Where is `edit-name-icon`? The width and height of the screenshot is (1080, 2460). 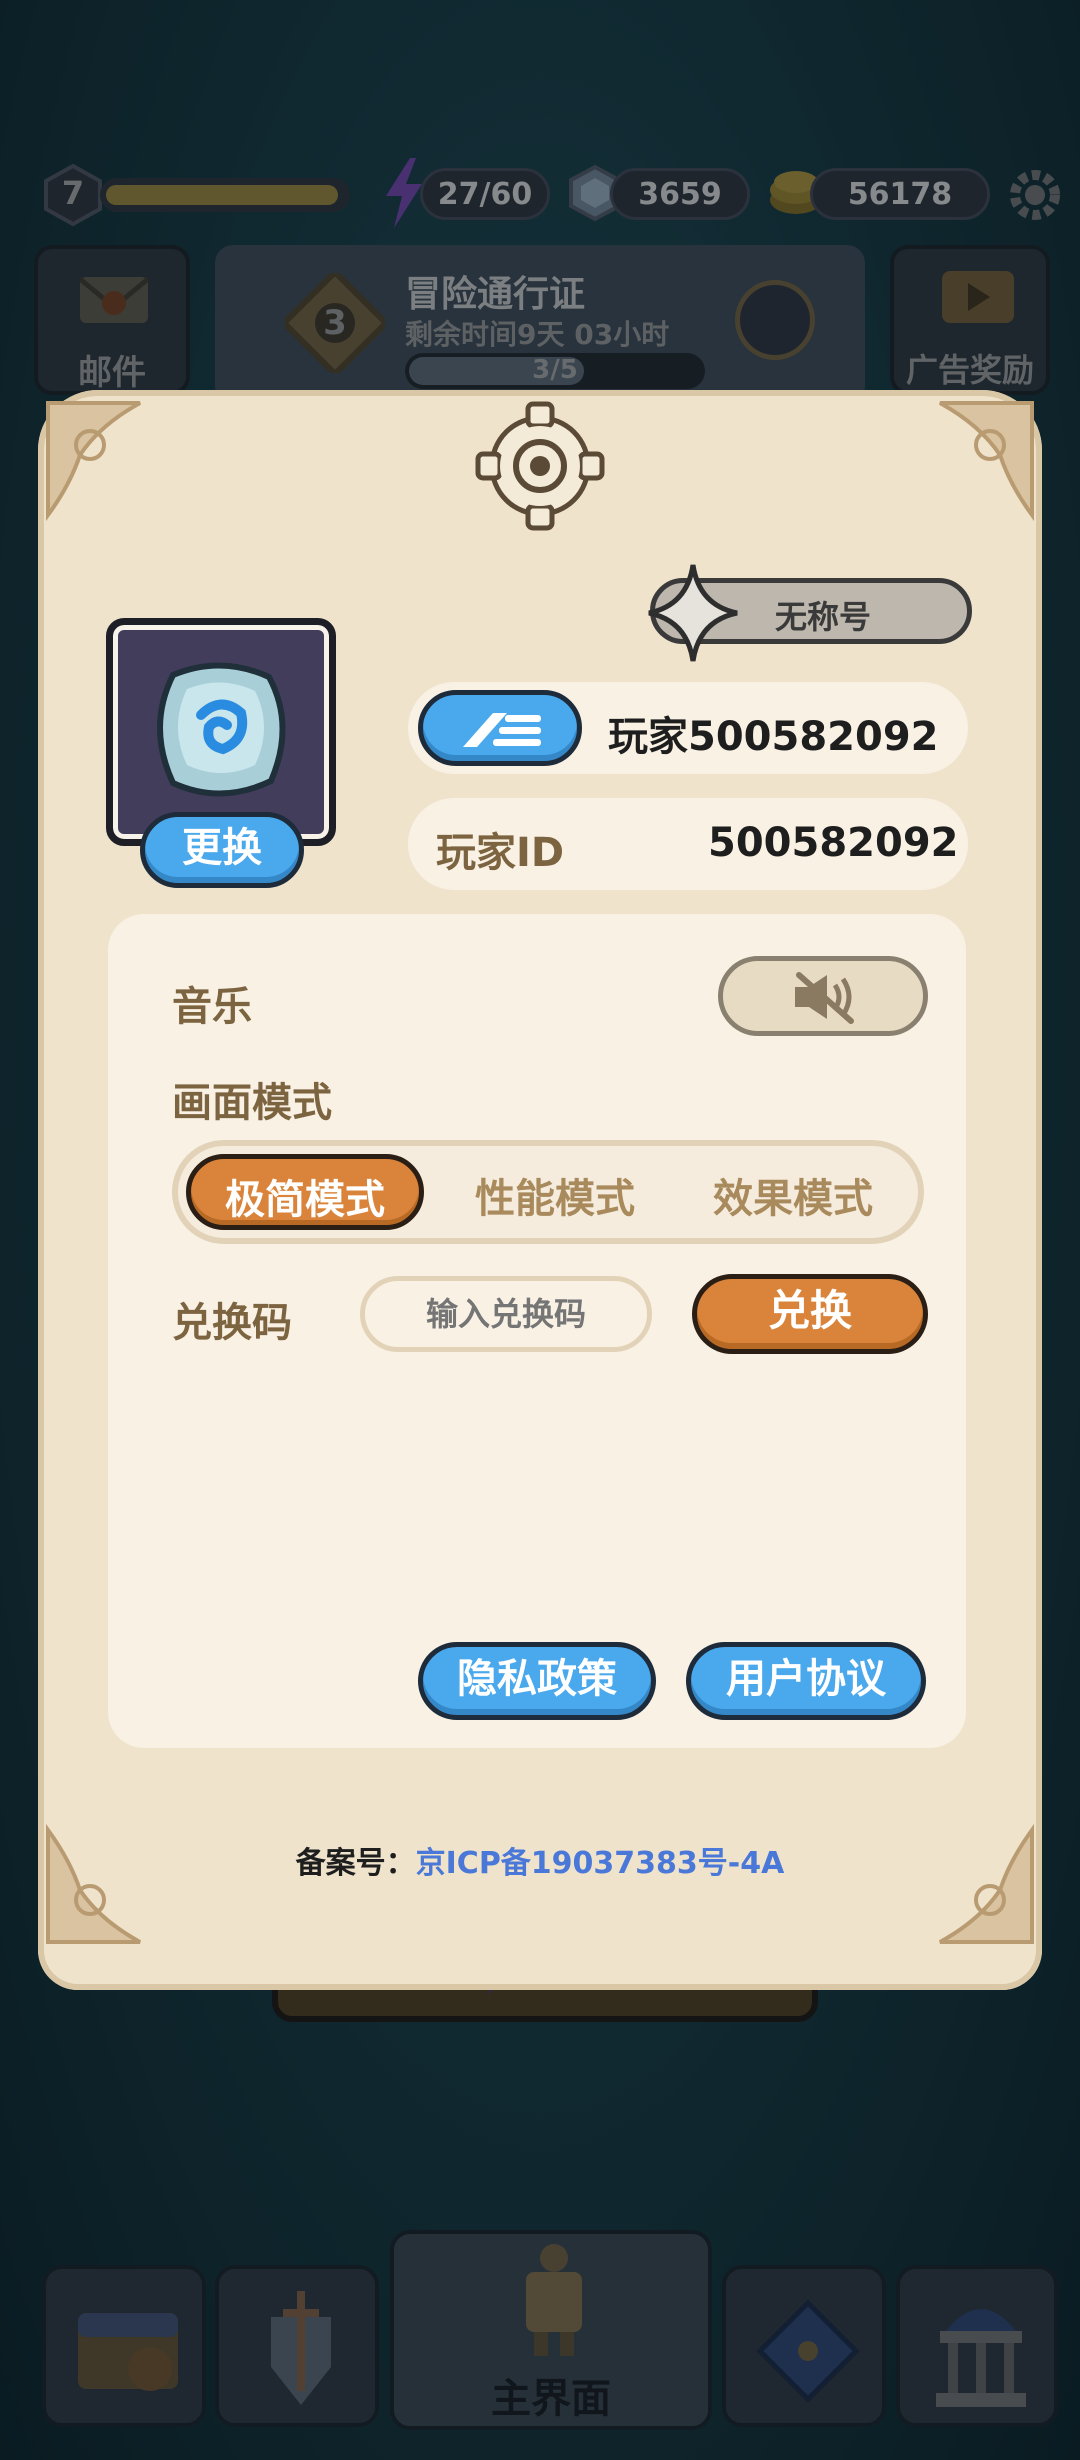 edit-name-icon is located at coordinates (502, 730).